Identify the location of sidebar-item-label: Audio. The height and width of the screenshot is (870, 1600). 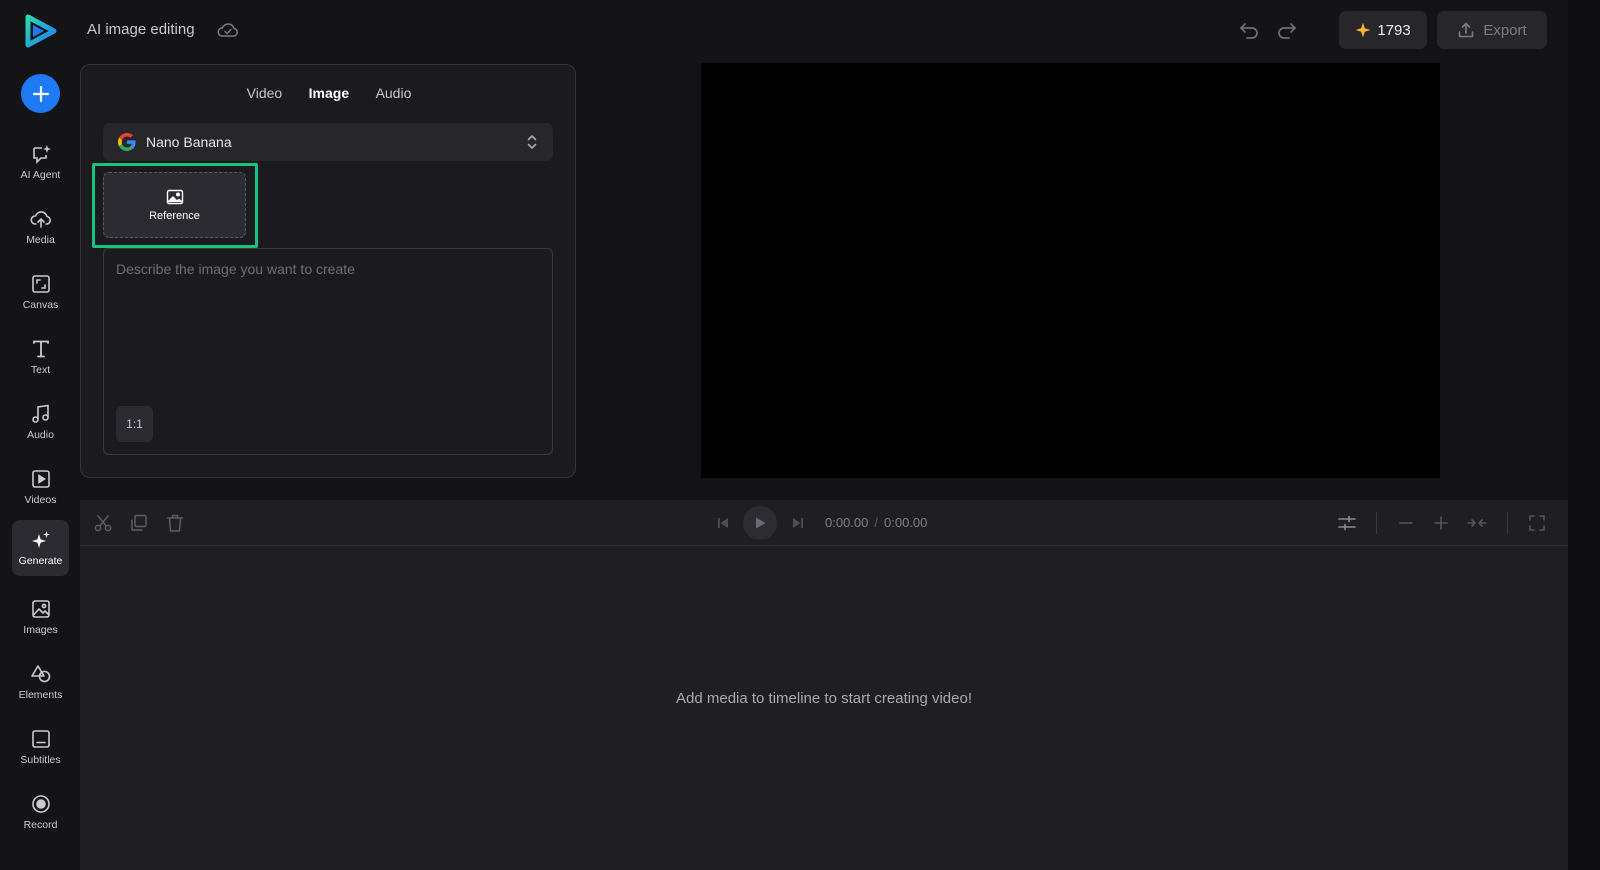
(40, 435).